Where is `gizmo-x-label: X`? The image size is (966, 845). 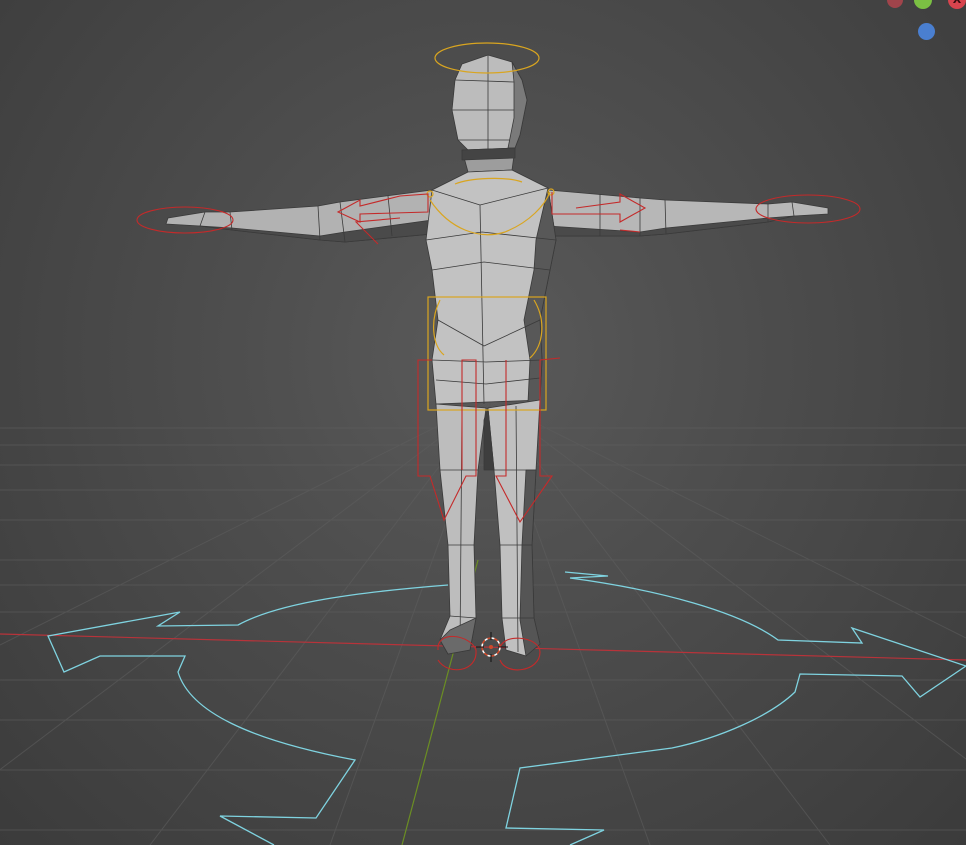
gizmo-x-label: X is located at coordinates (957, 3).